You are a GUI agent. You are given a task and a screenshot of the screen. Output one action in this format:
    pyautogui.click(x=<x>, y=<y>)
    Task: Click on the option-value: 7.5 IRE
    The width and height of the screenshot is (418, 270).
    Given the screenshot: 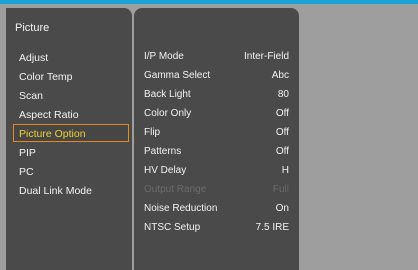 What is the action you would take?
    pyautogui.click(x=272, y=227)
    